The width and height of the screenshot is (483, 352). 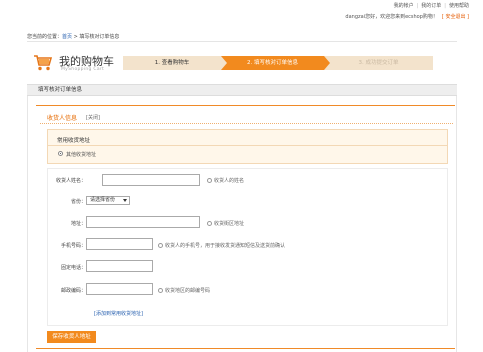 What do you see at coordinates (83, 69) in the screenshot?
I see `cart-subtitle: MyShopping Cart` at bounding box center [83, 69].